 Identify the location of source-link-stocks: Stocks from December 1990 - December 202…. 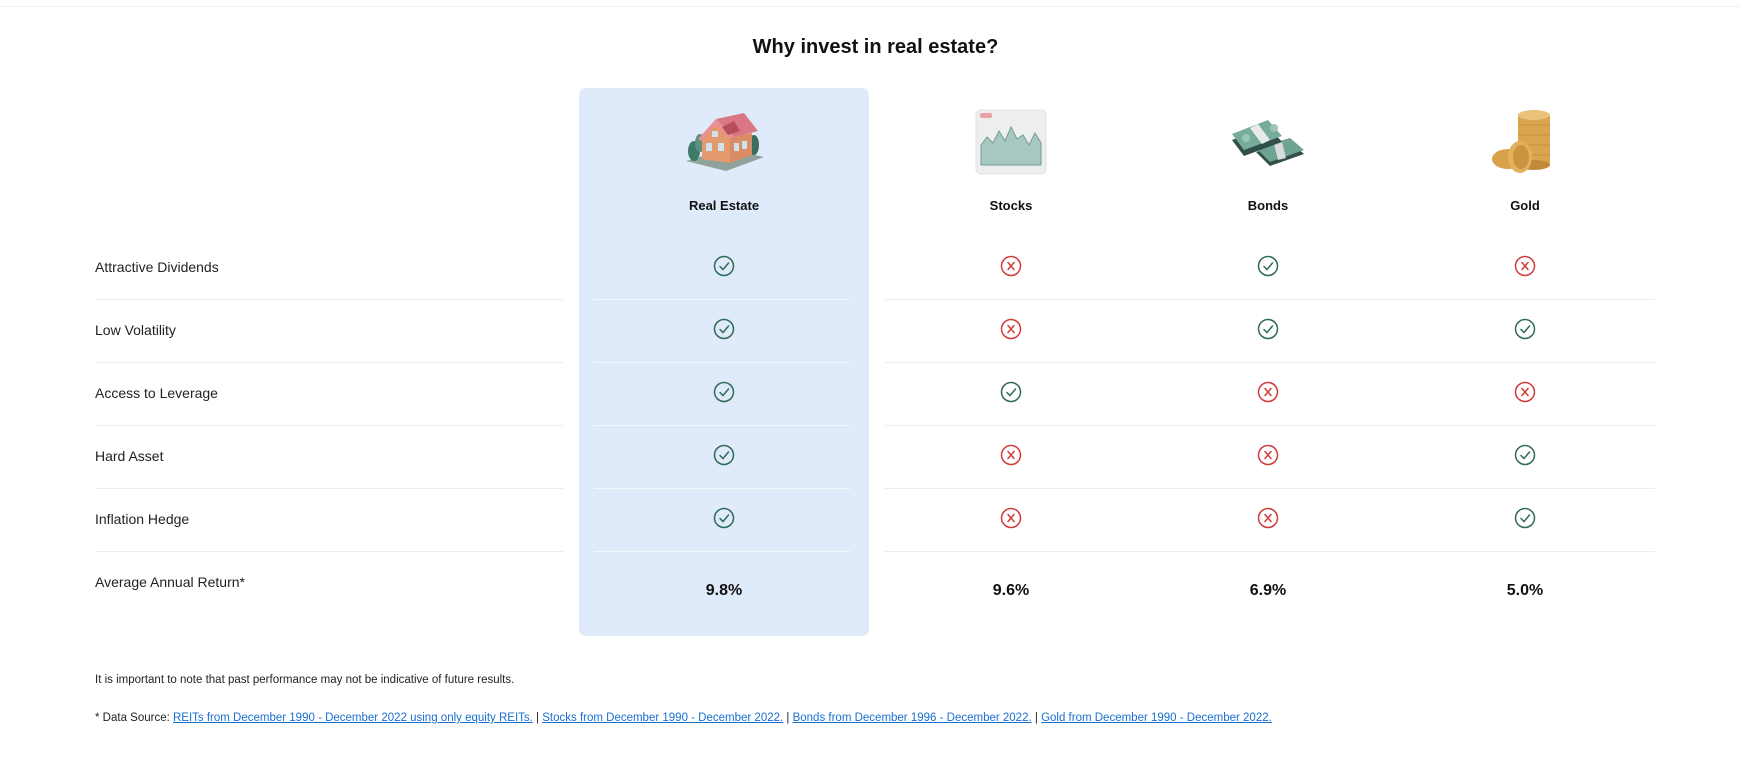
(662, 718).